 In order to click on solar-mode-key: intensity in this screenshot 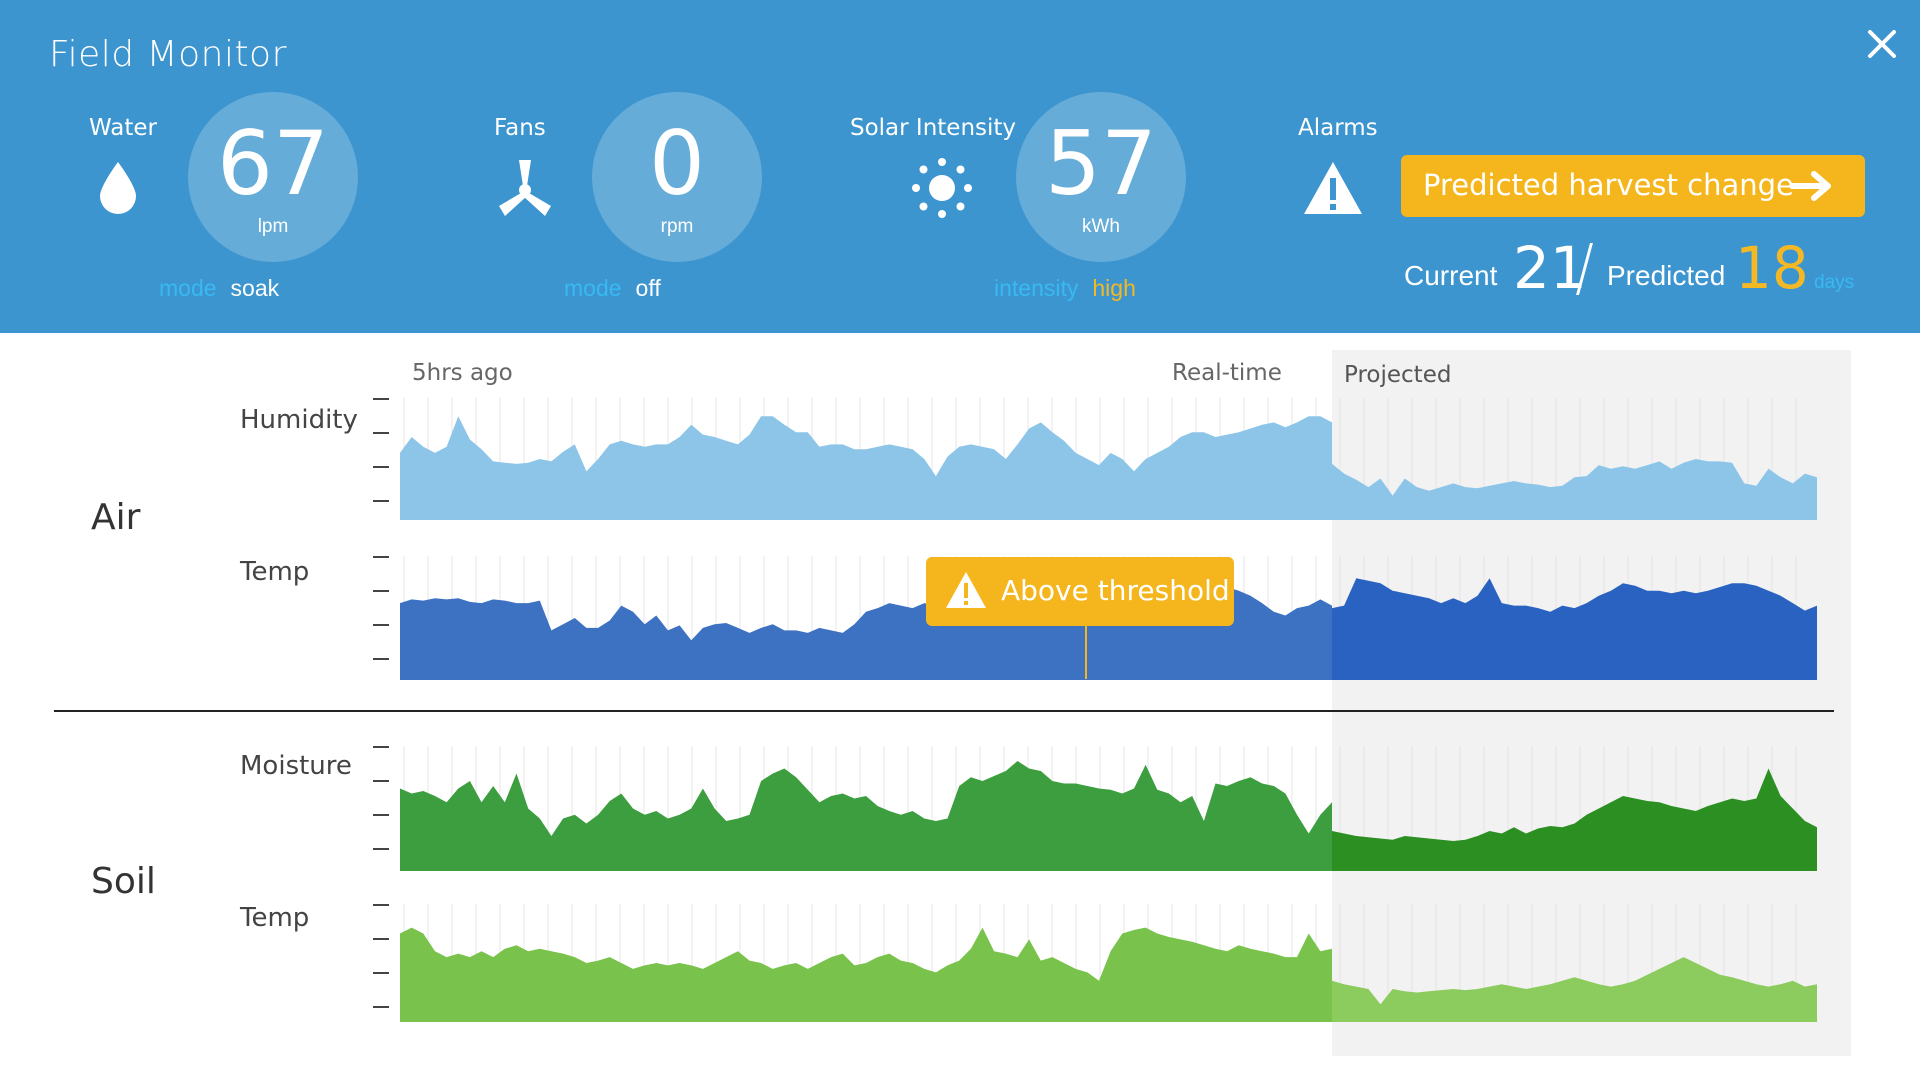, I will do `click(1036, 288)`.